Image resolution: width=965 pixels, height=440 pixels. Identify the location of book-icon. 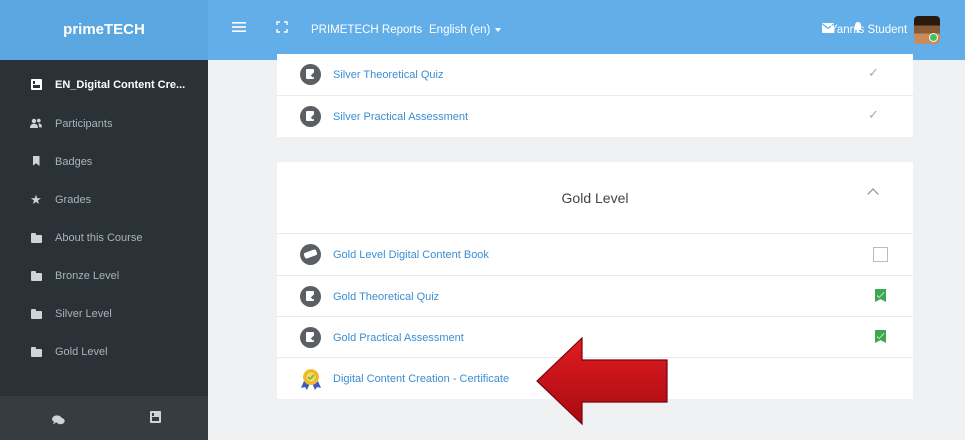
(310, 254).